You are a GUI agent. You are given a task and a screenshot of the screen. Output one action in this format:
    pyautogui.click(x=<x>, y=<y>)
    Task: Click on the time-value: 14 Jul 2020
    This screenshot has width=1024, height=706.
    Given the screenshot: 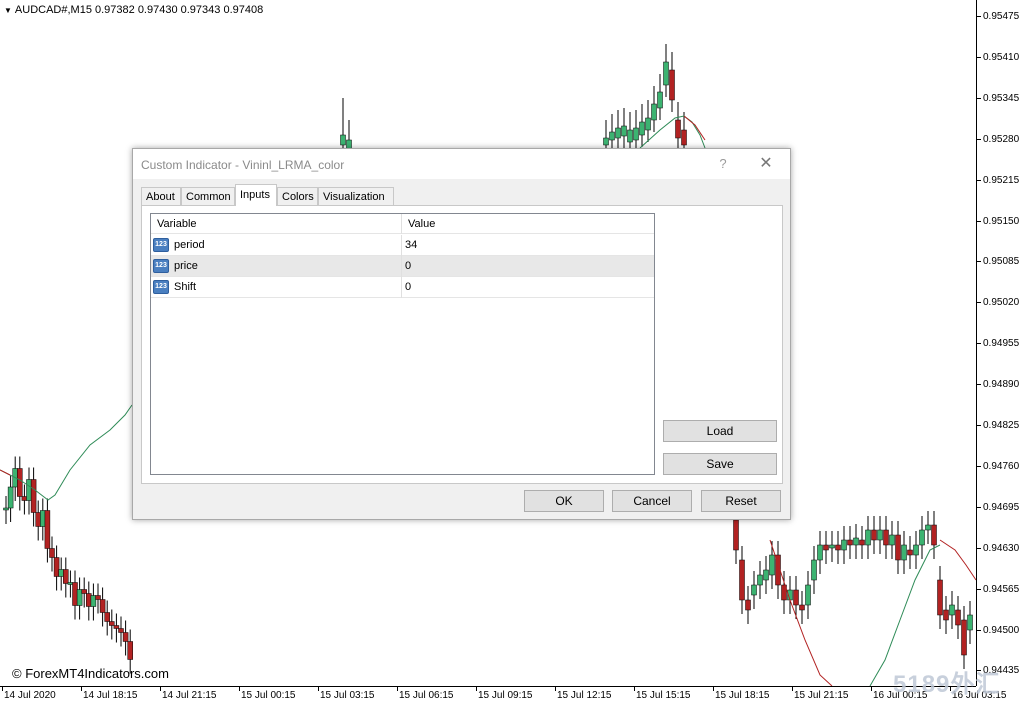 What is the action you would take?
    pyautogui.click(x=30, y=695)
    